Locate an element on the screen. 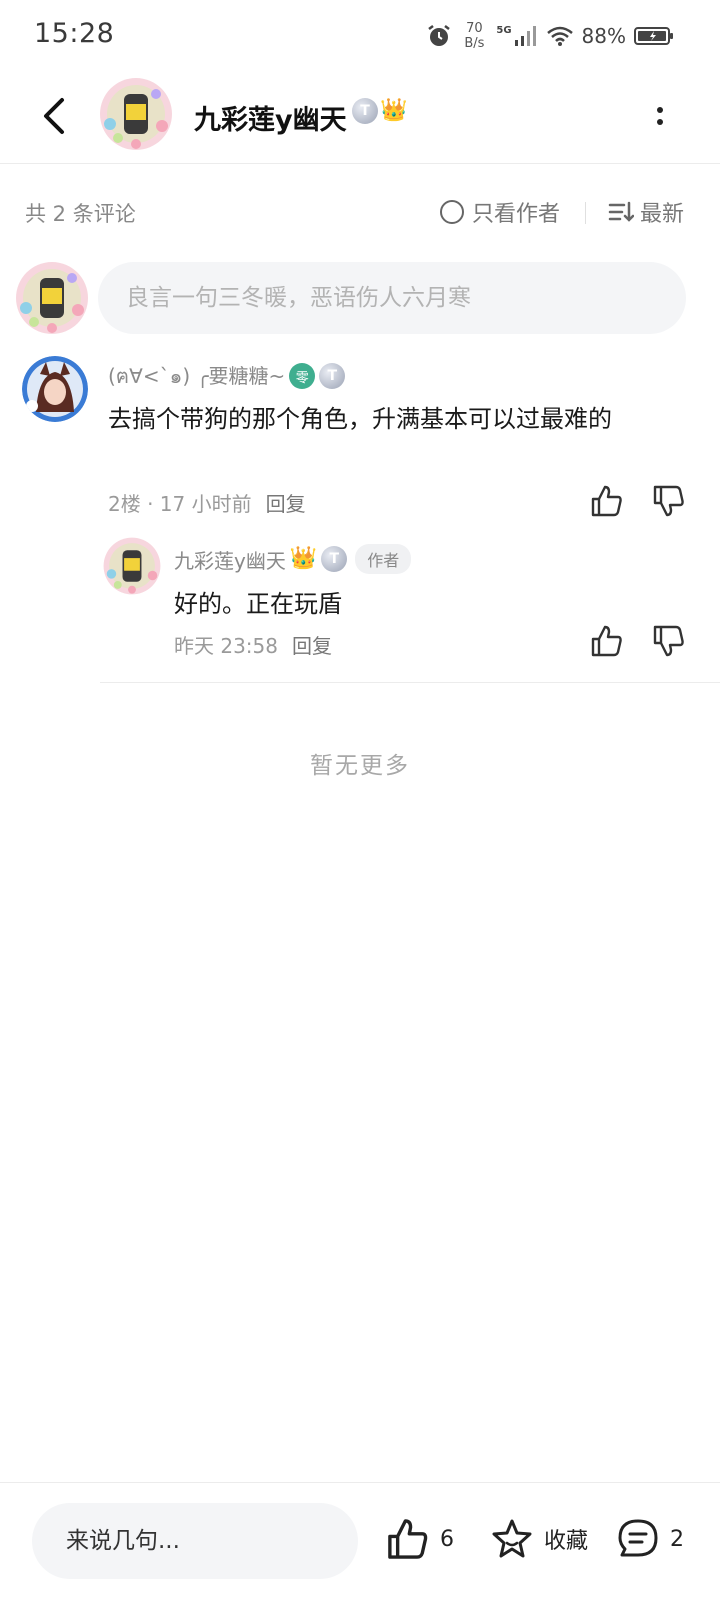 This screenshot has height=1600, width=720. no-more-text: 暂无更多 is located at coordinates (360, 766).